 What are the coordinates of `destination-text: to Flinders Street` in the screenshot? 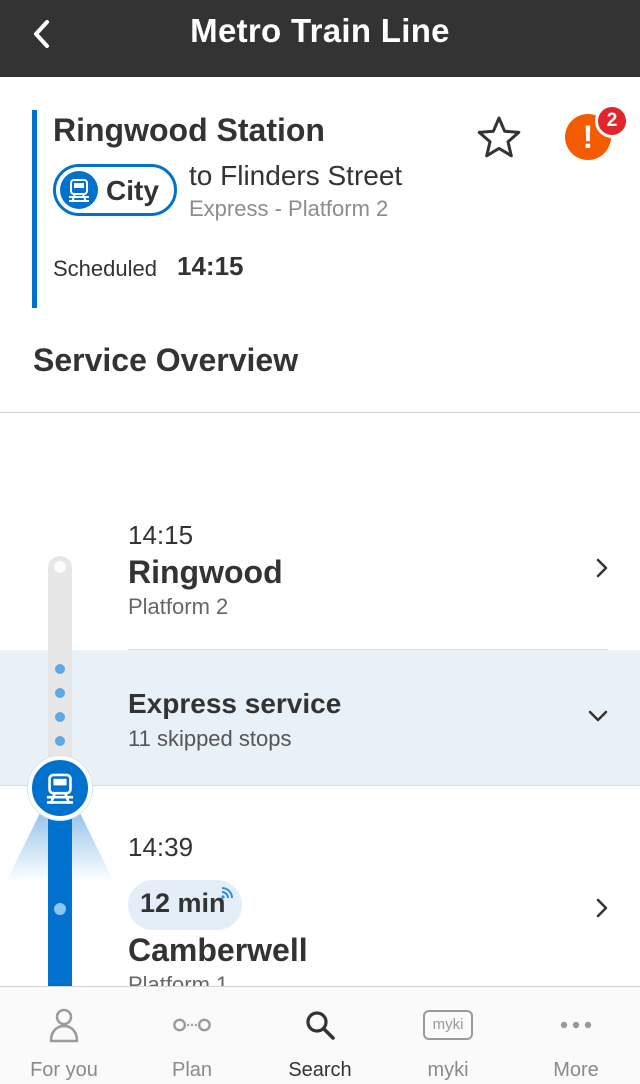 It's located at (296, 175).